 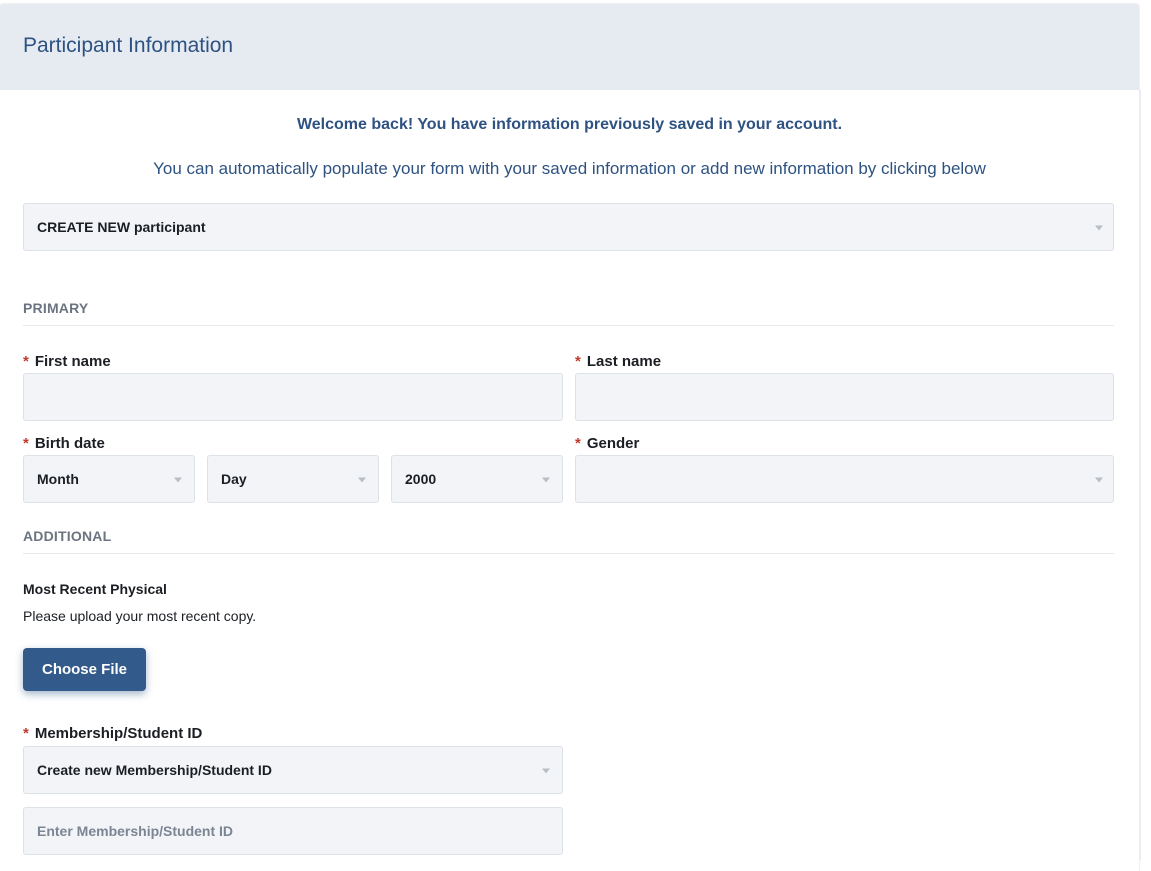 What do you see at coordinates (95, 589) in the screenshot?
I see `physical-label: Most Recent Physical` at bounding box center [95, 589].